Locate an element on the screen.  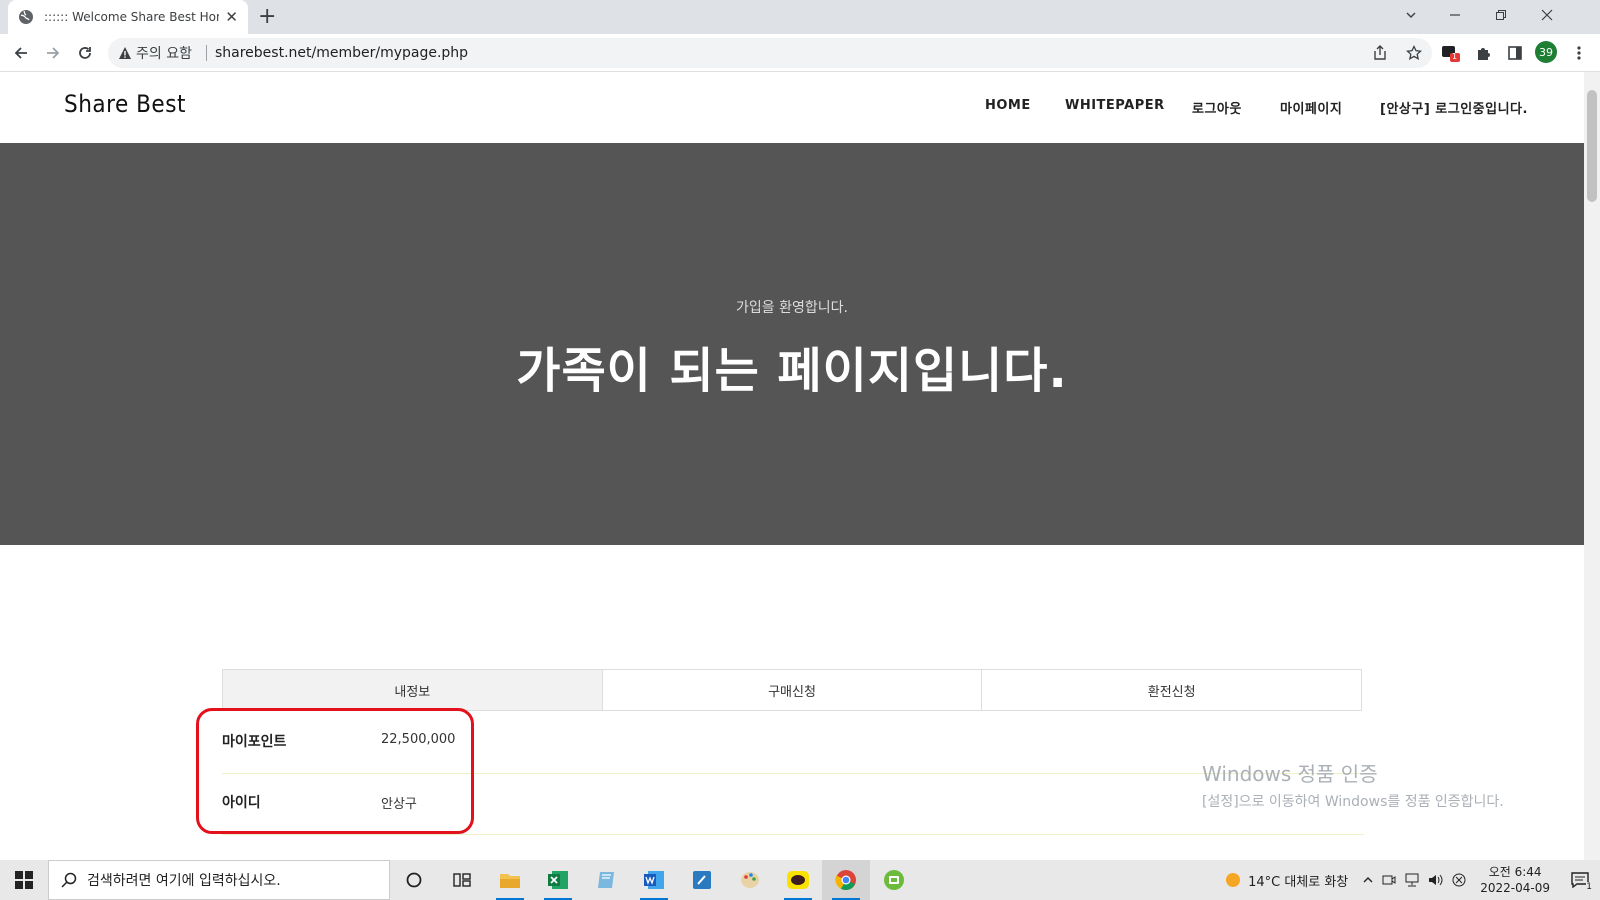
arrow-right-icon is located at coordinates (53, 53).